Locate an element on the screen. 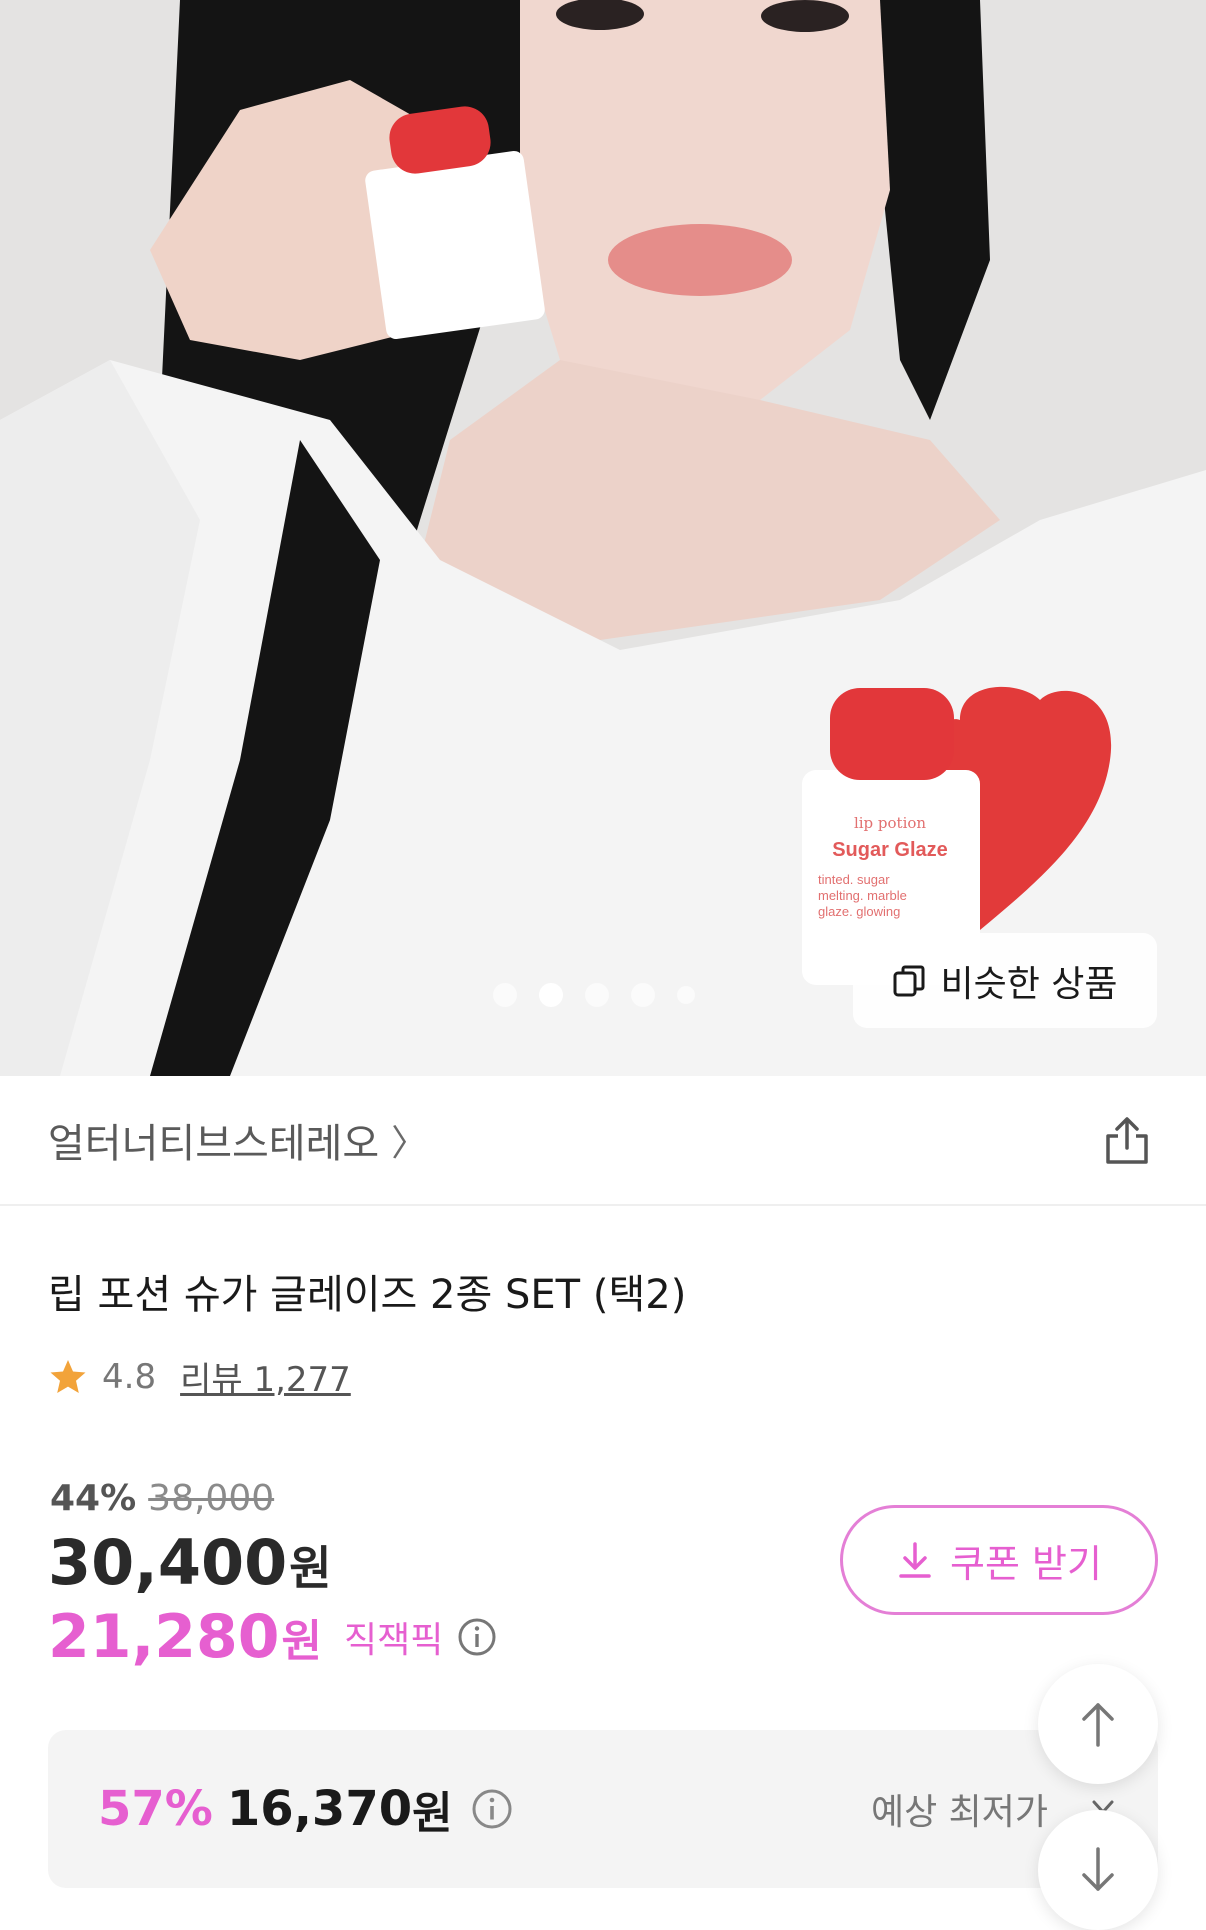 The height and width of the screenshot is (1930, 1206). sale-price: 30,400 원 is located at coordinates (190, 1562).